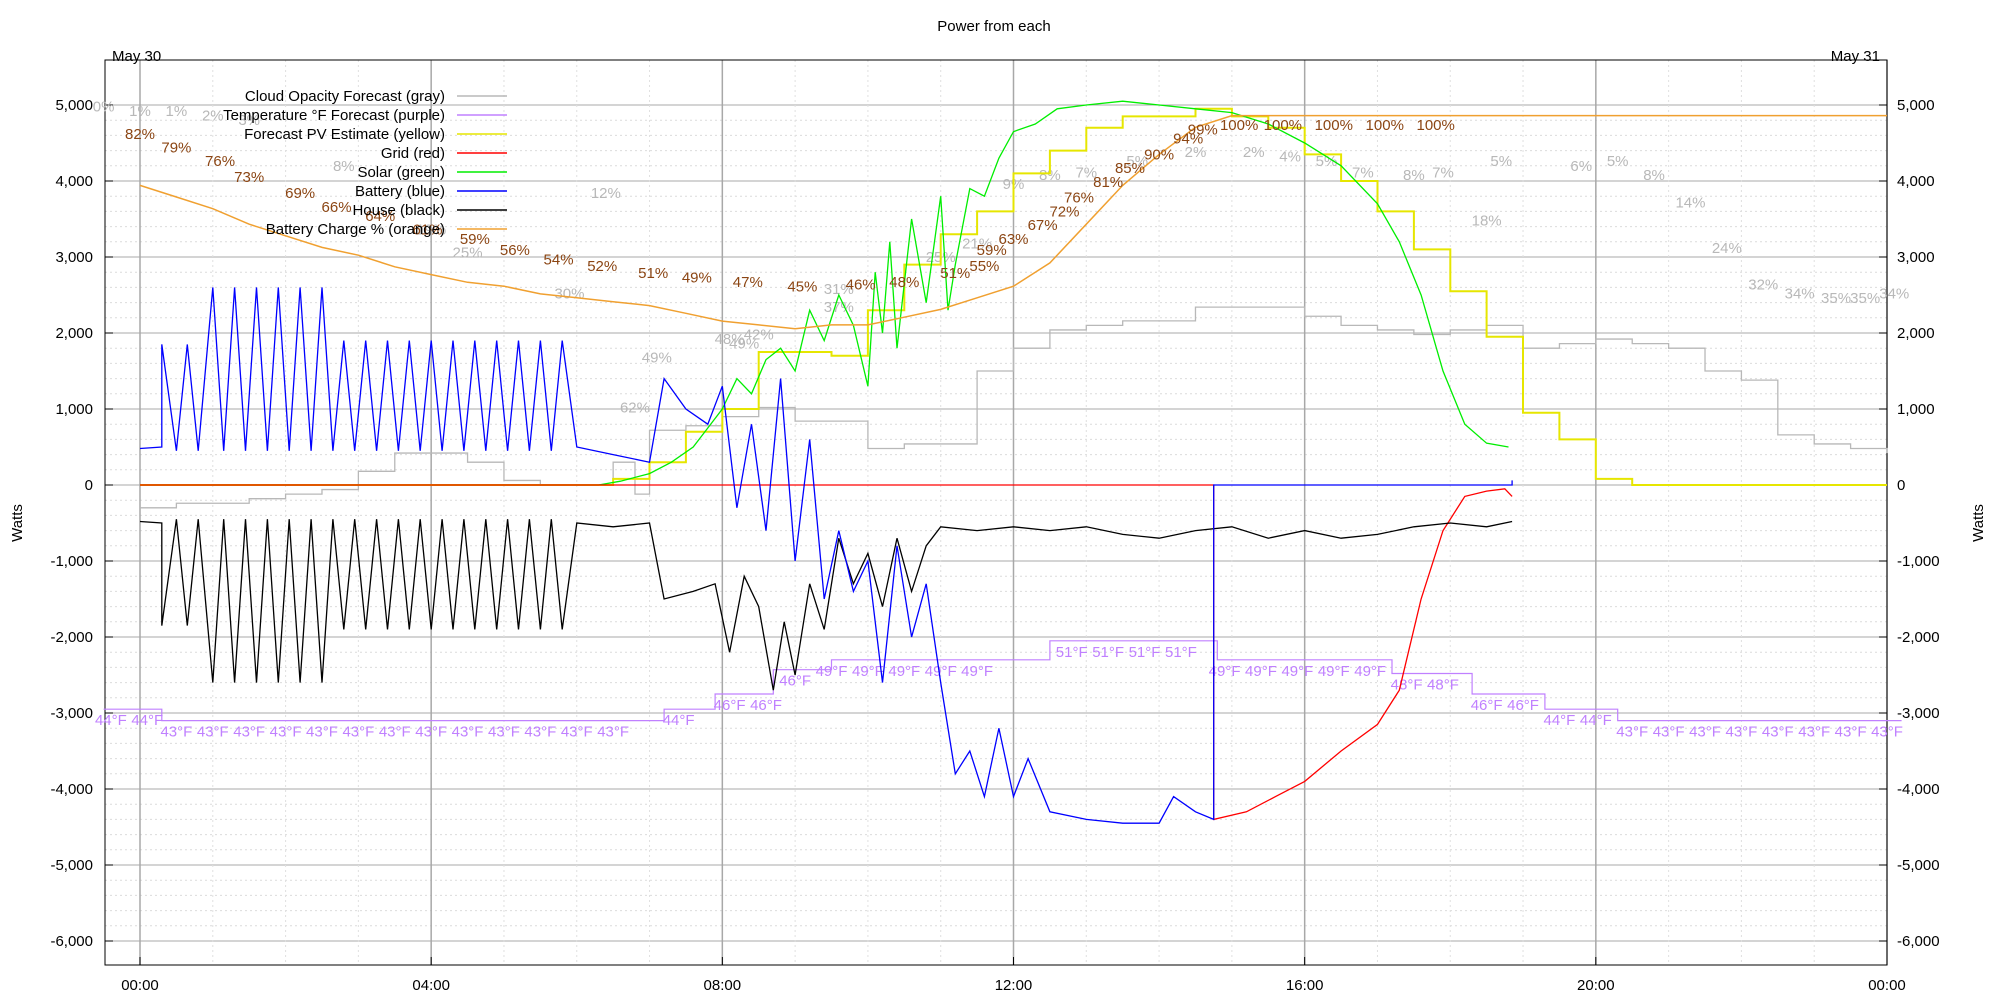 Image resolution: width=2000 pixels, height=1000 pixels. I want to click on battery-charge-label: 46%, so click(861, 284).